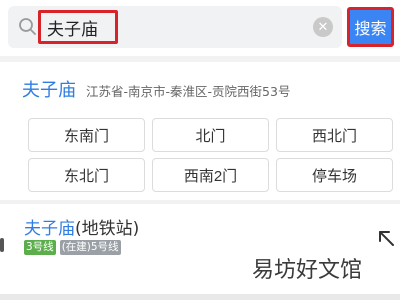  What do you see at coordinates (200, 297) in the screenshot?
I see `next-result-edge` at bounding box center [200, 297].